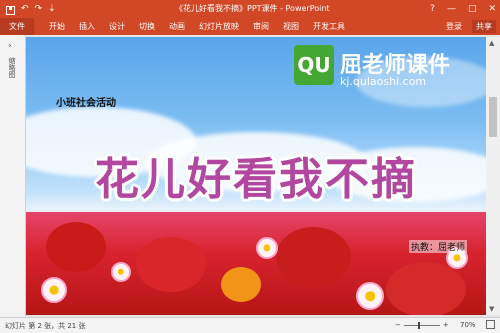 The height and width of the screenshot is (333, 500). I want to click on login-button: 登录, so click(454, 26).